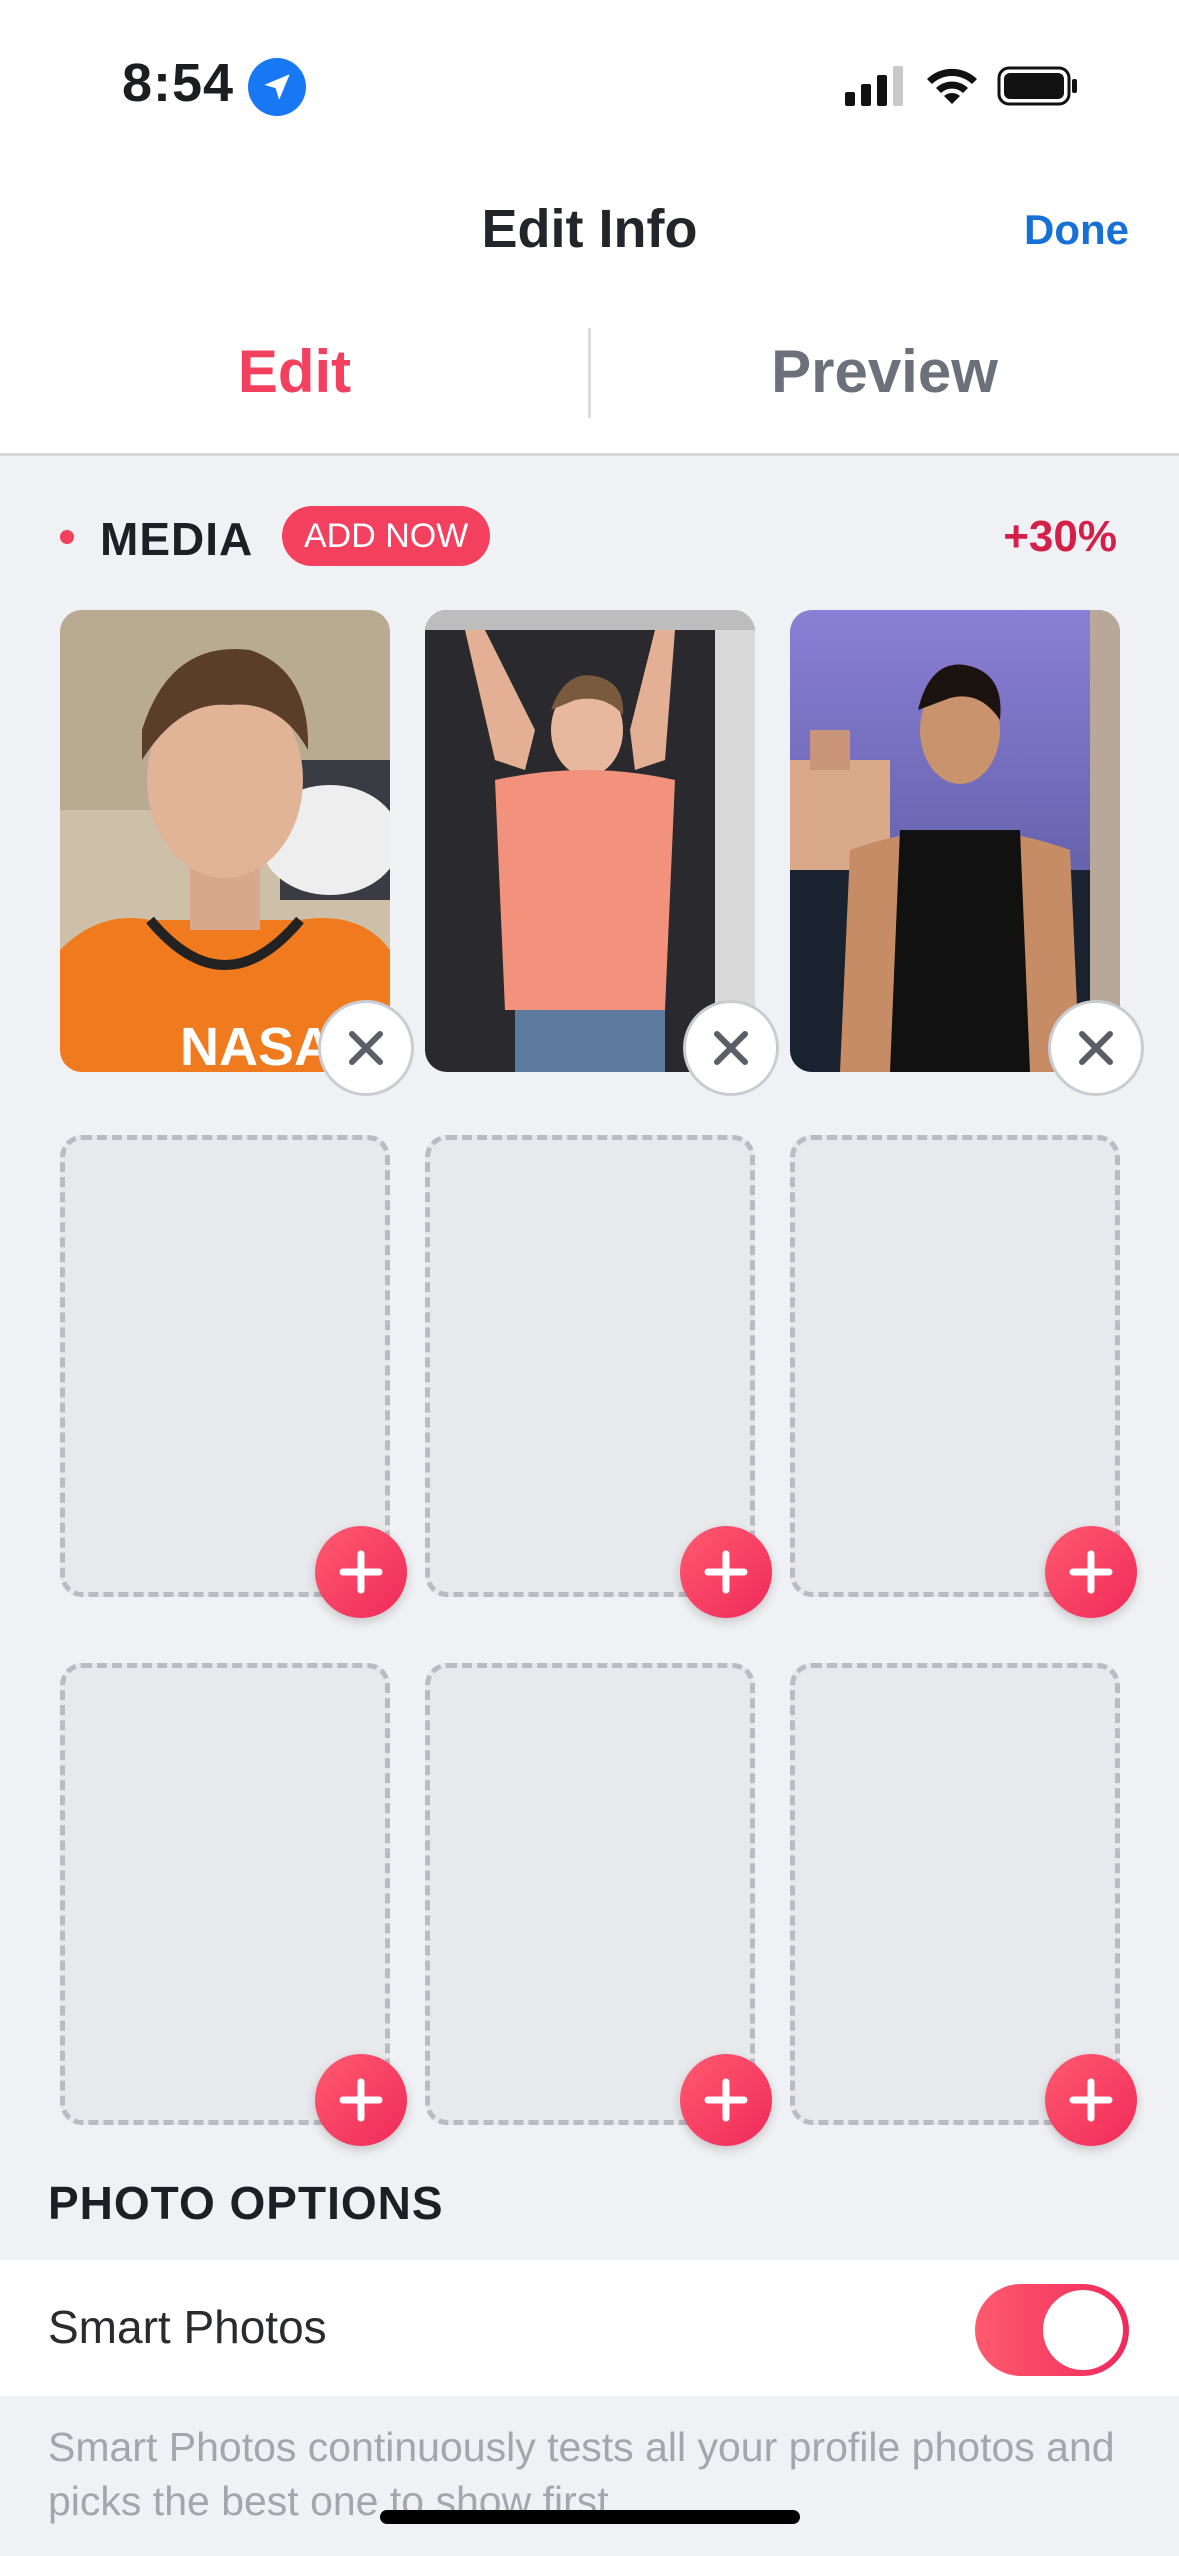 This screenshot has height=2556, width=1179. Describe the element at coordinates (177, 539) in the screenshot. I see `media-label: MEDIA` at that location.